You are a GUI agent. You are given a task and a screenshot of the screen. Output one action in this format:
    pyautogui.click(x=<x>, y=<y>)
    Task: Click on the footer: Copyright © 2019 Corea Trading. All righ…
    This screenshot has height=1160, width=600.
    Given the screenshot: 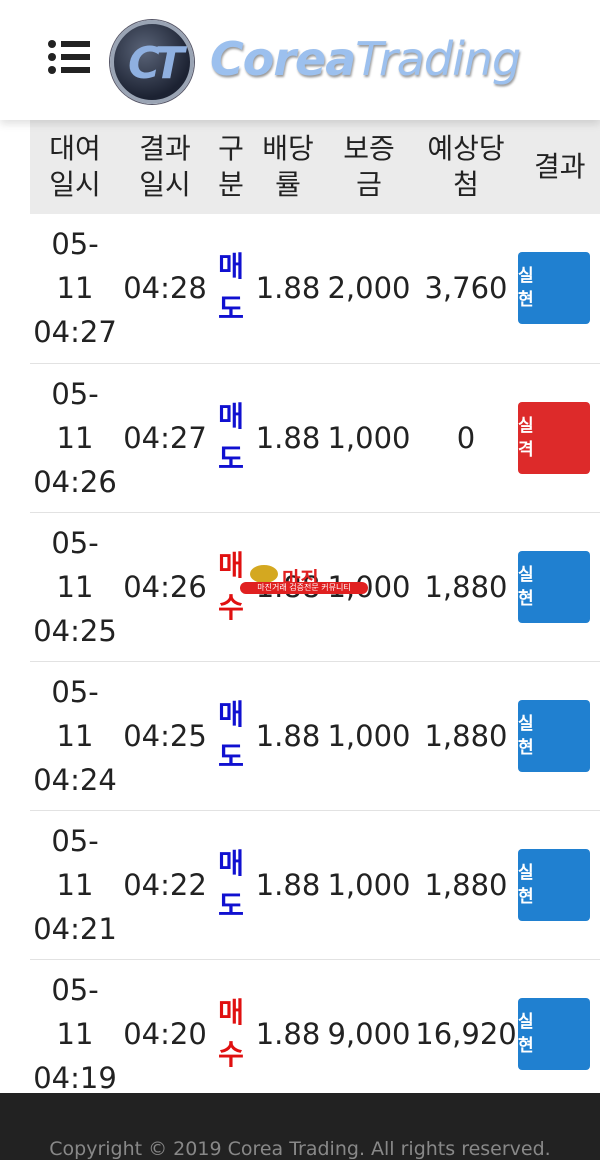 What is the action you would take?
    pyautogui.click(x=300, y=1126)
    